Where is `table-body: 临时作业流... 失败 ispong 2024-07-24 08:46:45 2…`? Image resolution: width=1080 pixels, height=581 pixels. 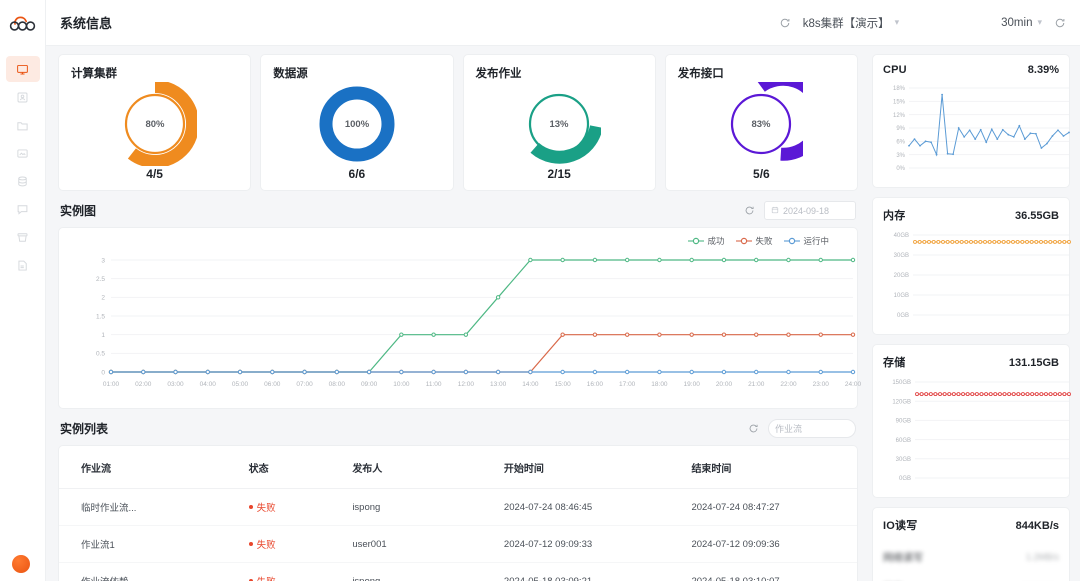 table-body: 临时作业流... 失败 ispong 2024-07-24 08:46:45 2… is located at coordinates (458, 534).